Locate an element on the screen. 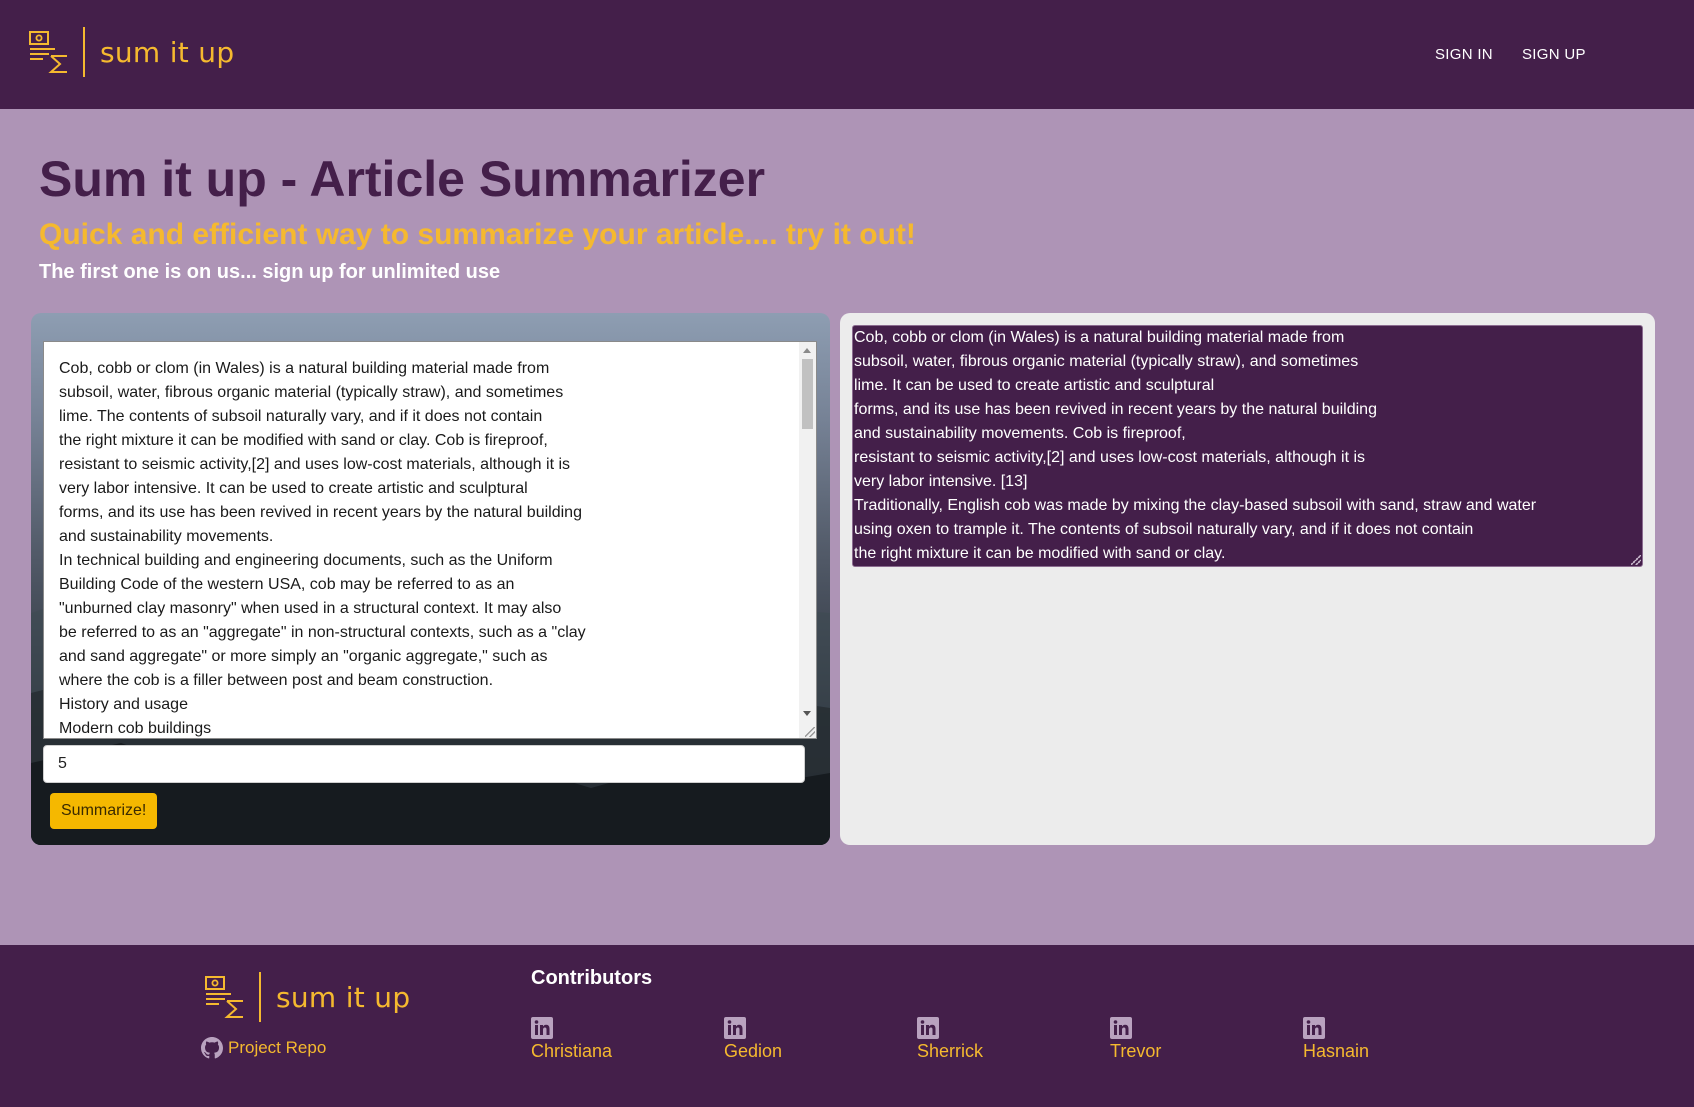 This screenshot has height=1107, width=1694. contributor-hasnain: Hasnain is located at coordinates (1336, 1039).